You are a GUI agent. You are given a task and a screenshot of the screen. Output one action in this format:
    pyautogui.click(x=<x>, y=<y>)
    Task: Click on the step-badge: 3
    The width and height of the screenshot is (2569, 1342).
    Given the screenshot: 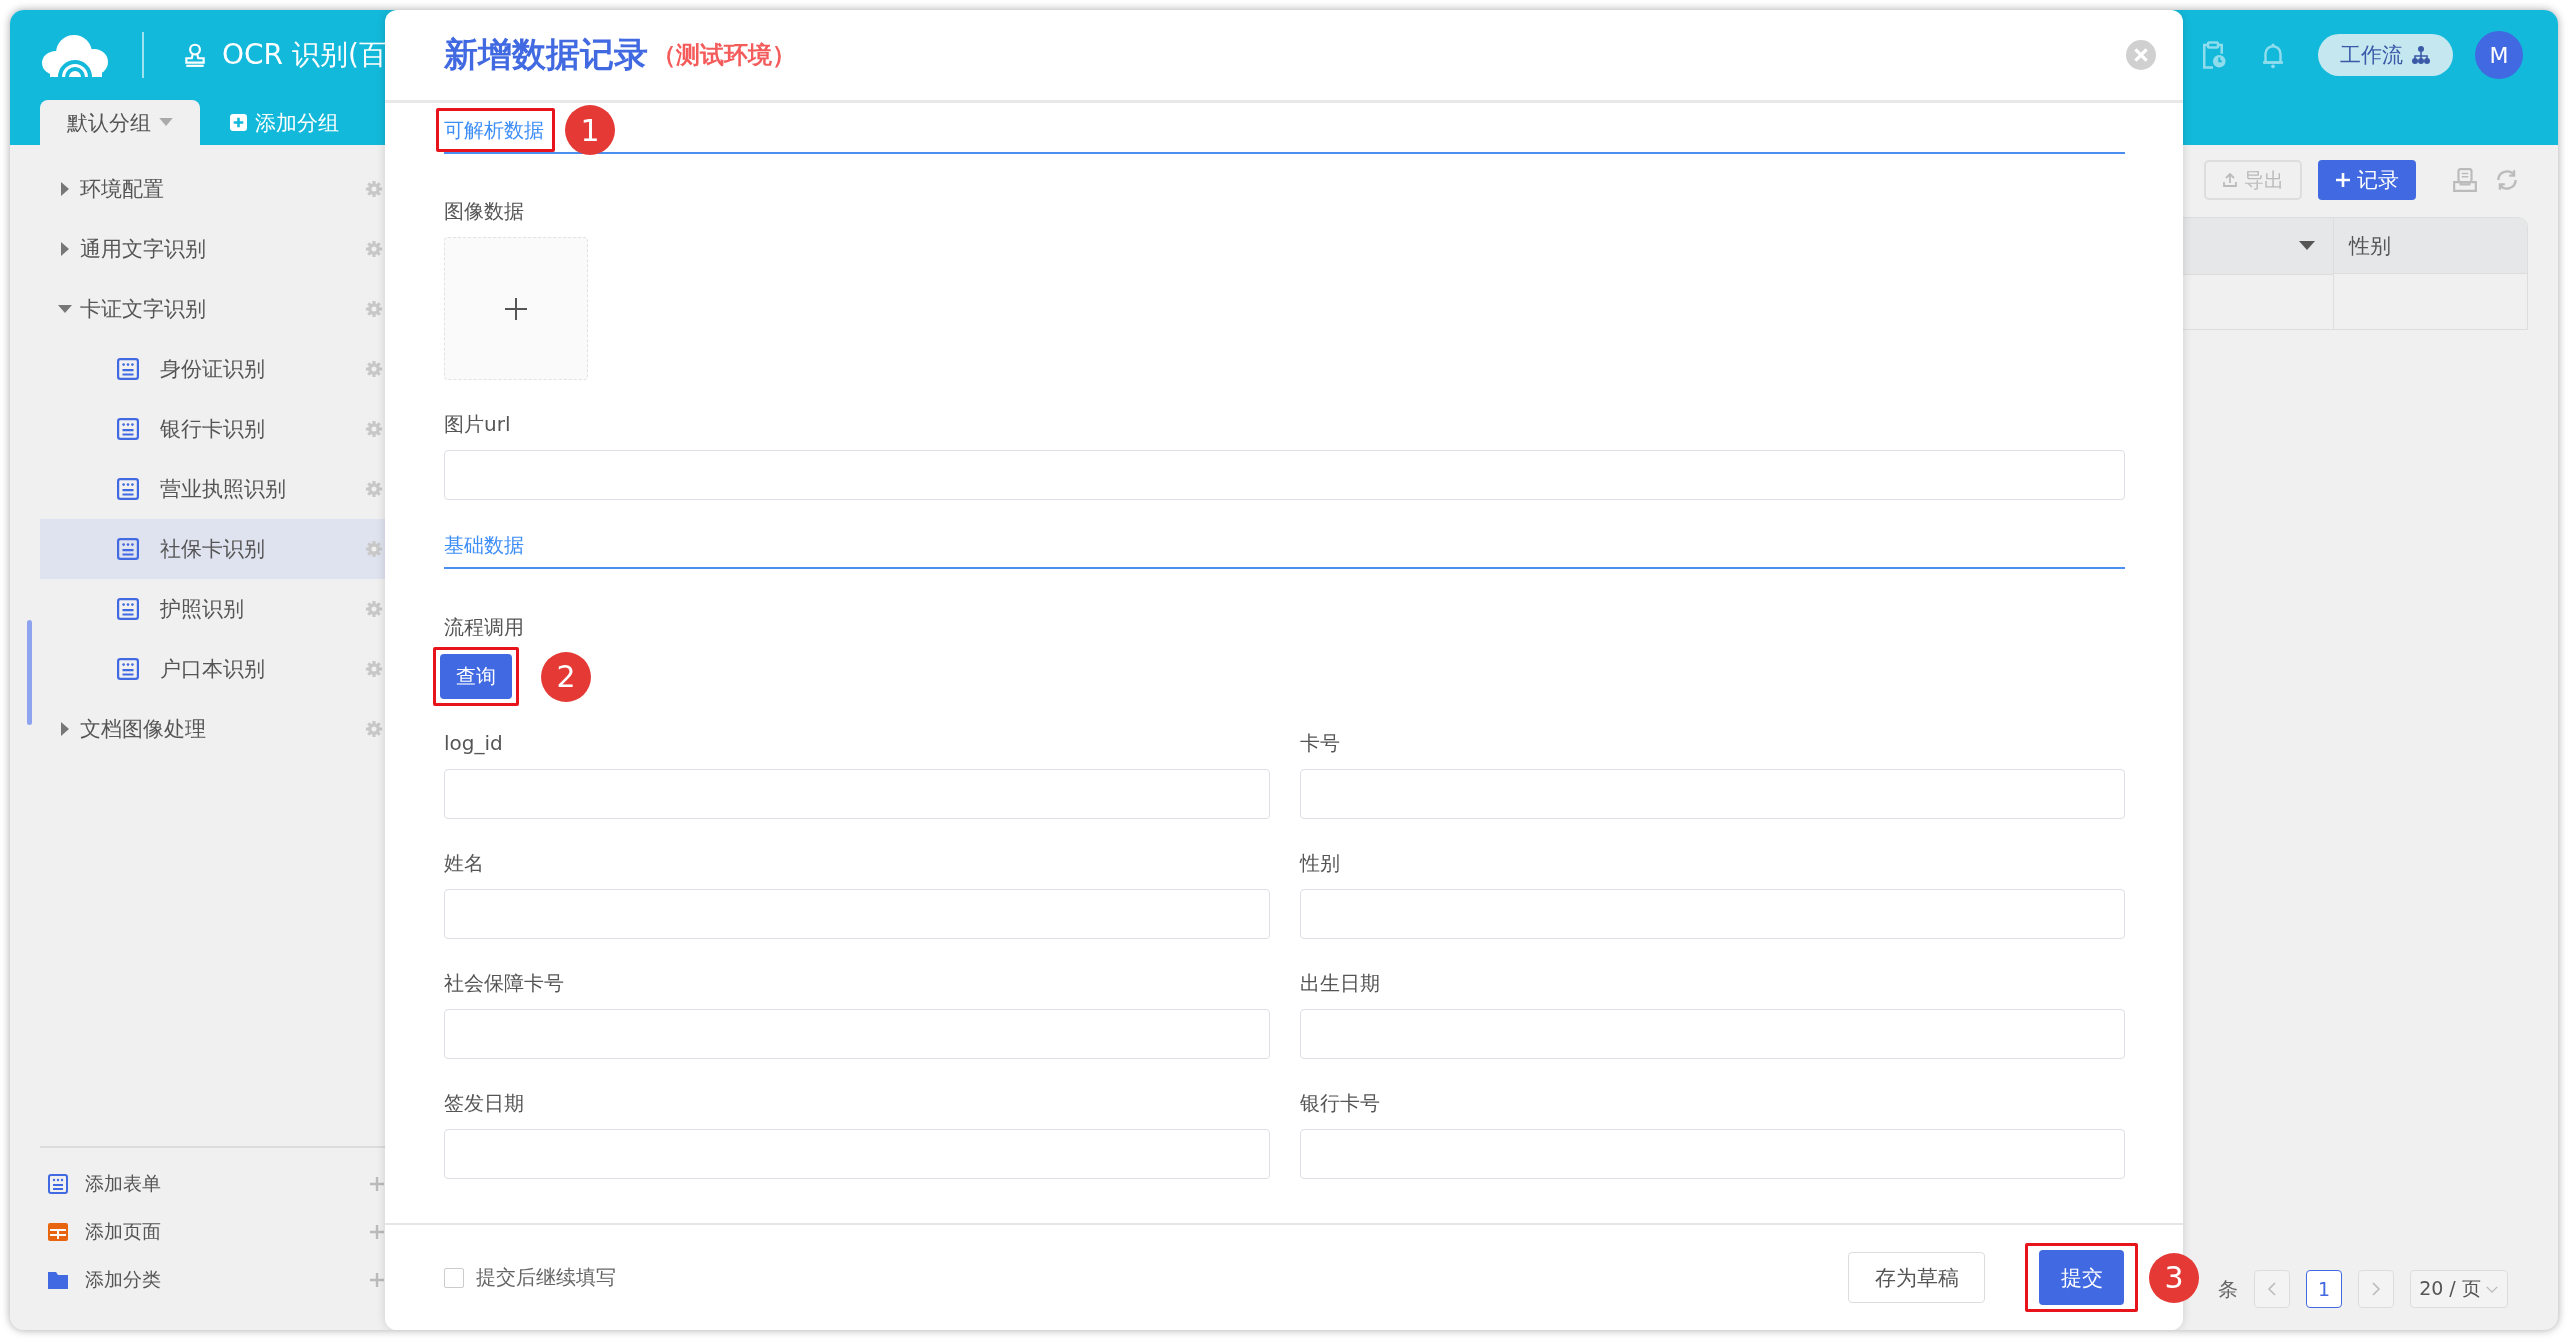 What is the action you would take?
    pyautogui.click(x=2174, y=1277)
    